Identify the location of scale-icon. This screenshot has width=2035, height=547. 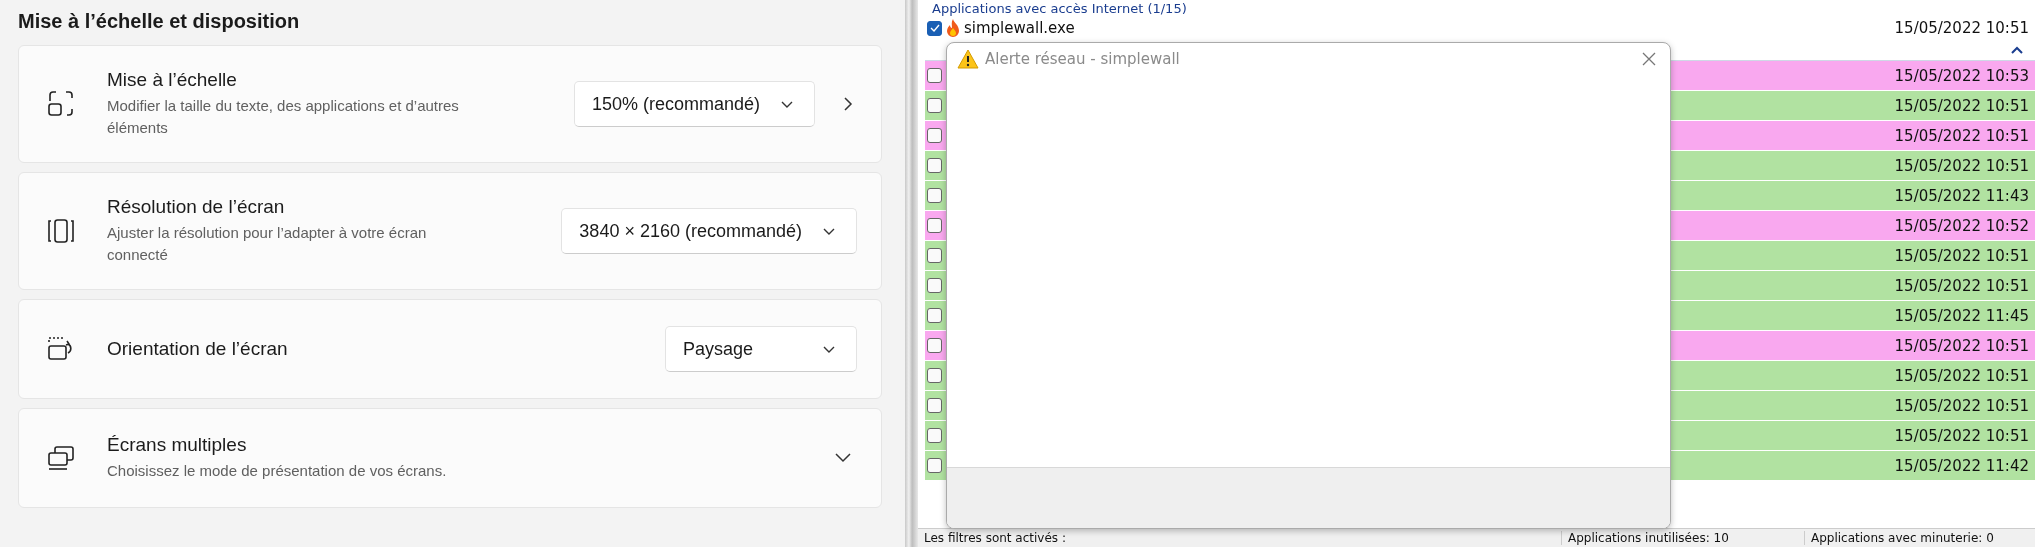
(61, 104).